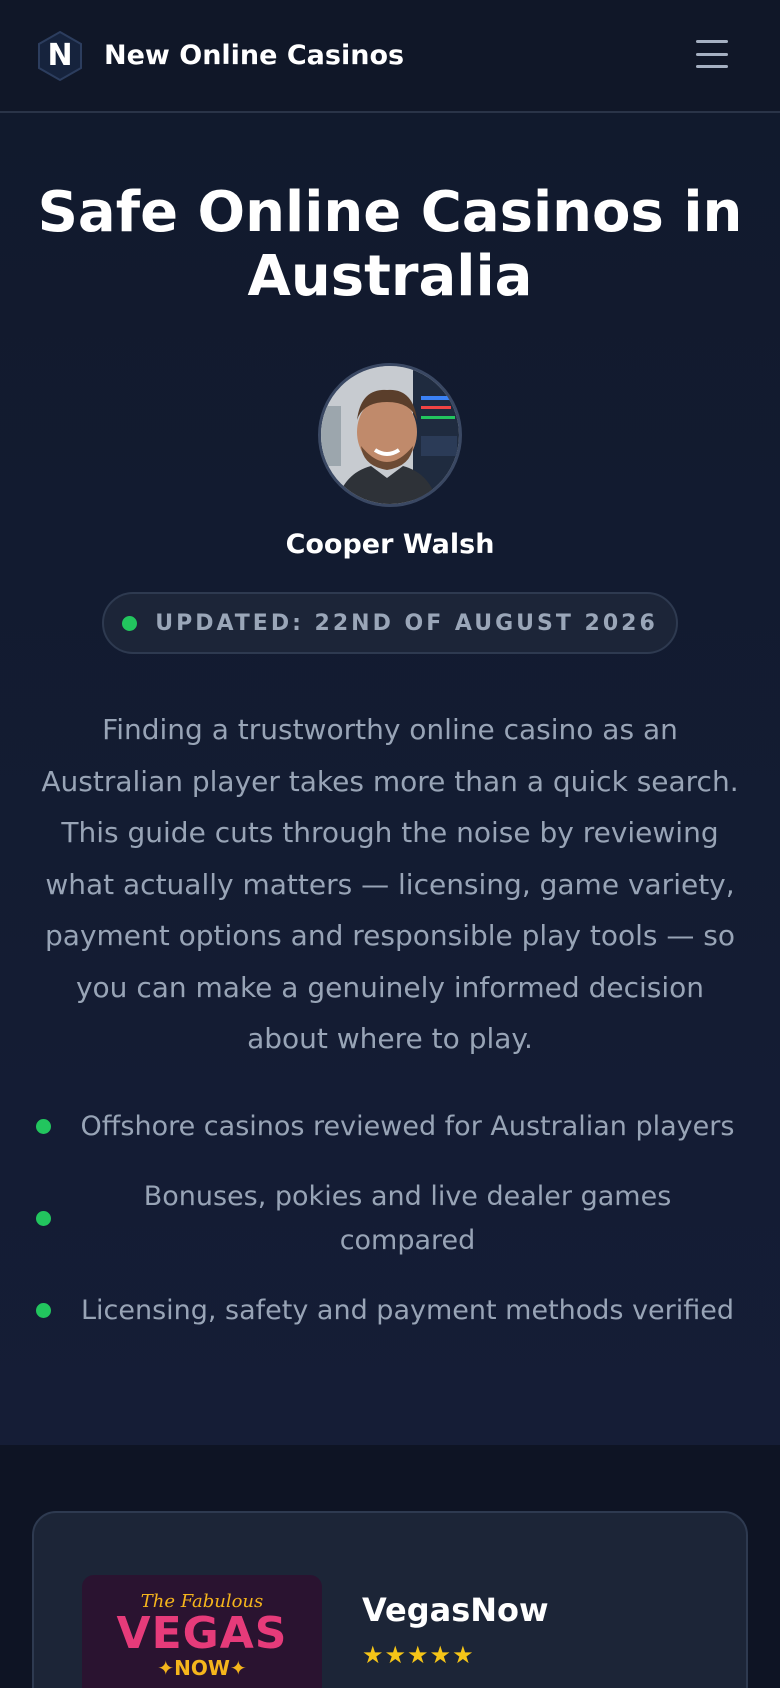  I want to click on brand-name: New Online Casinos, so click(254, 55).